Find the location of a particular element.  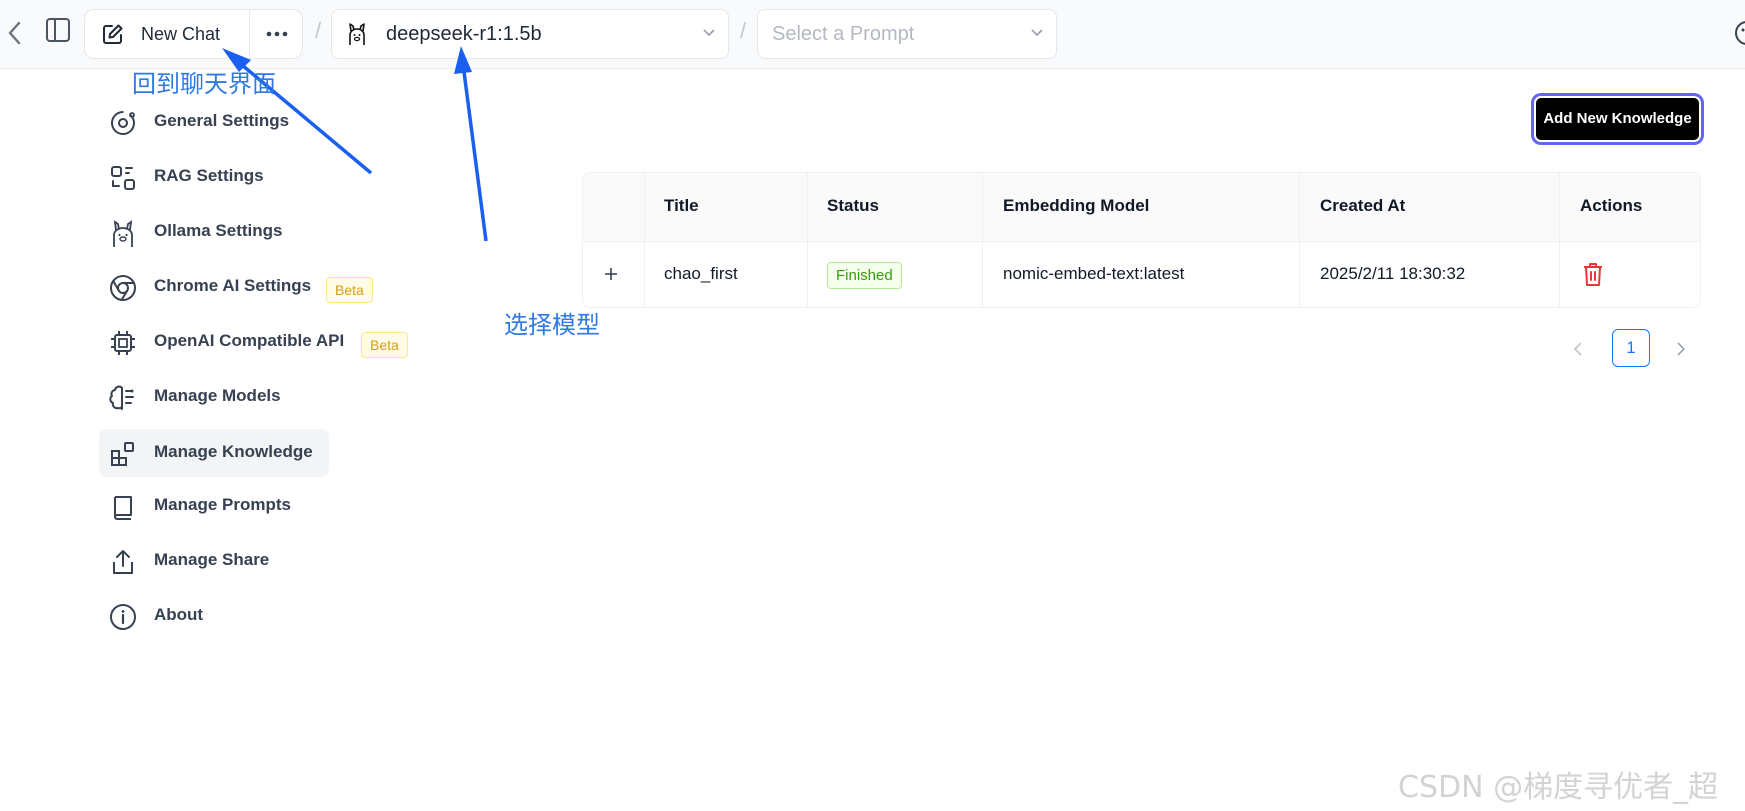

arrow-to-model-select is located at coordinates (471, 144).